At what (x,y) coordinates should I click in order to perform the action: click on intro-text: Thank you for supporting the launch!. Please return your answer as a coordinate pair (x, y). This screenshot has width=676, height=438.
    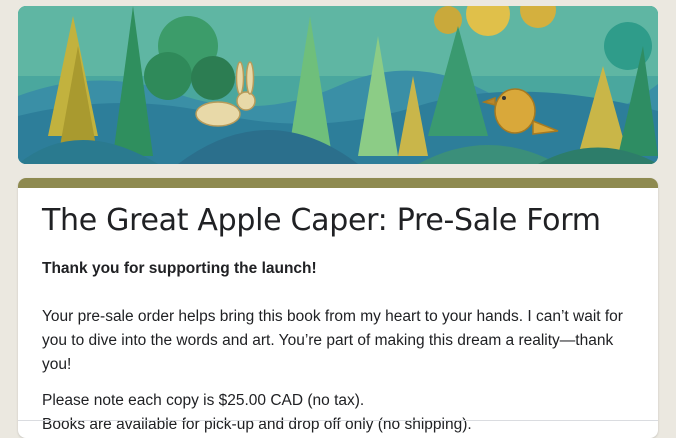
    Looking at the image, I should click on (179, 268).